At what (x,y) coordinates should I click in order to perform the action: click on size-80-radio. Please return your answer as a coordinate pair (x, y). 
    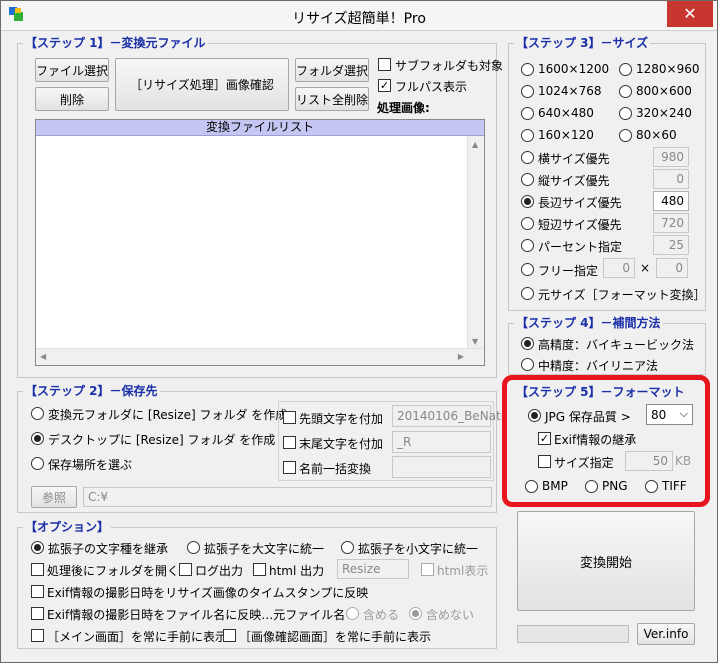
    Looking at the image, I should click on (625, 135).